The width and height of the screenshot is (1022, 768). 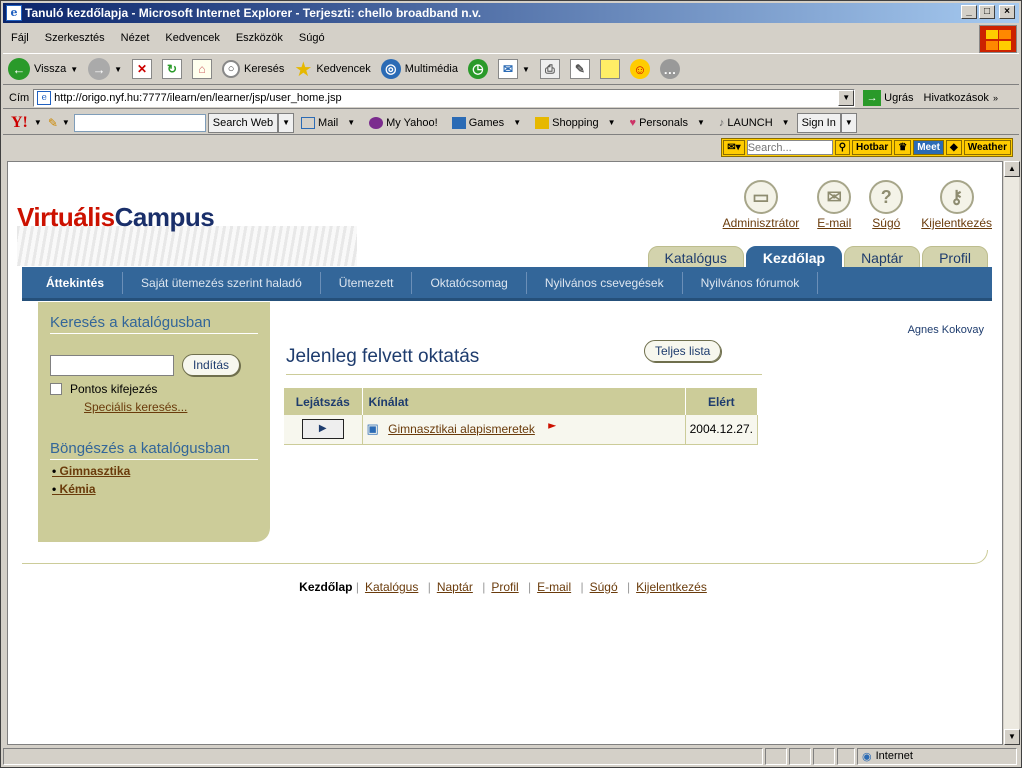 What do you see at coordinates (1012, 169) in the screenshot?
I see `scroll-up-button: ▲` at bounding box center [1012, 169].